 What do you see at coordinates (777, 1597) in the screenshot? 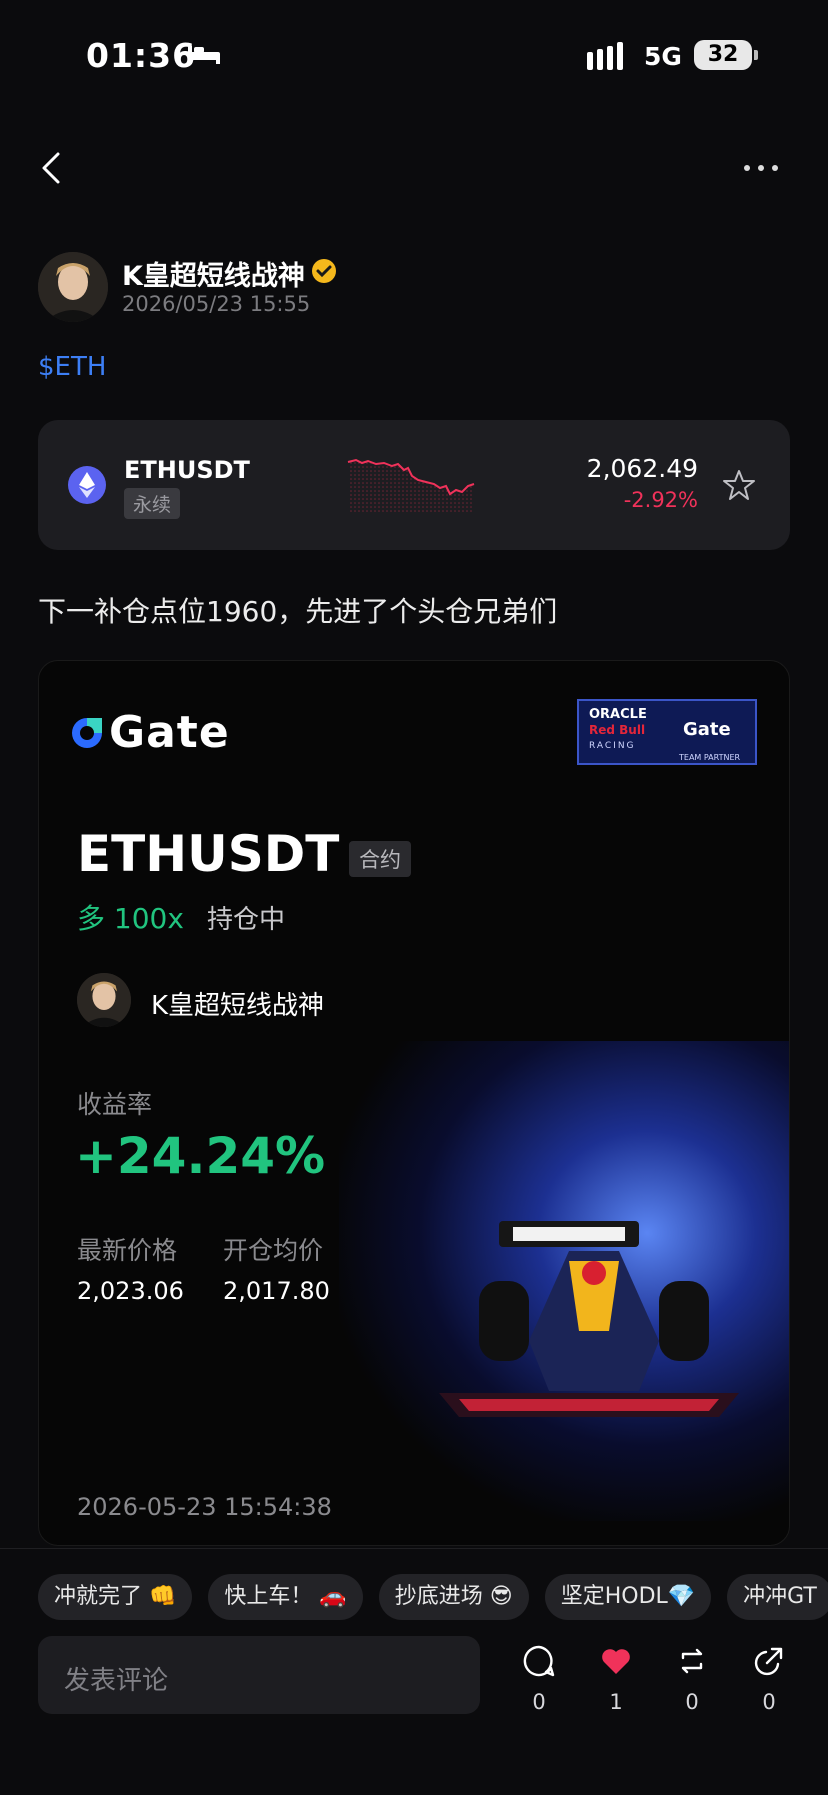
I see `quick-comment-chip: 冲冲GT` at bounding box center [777, 1597].